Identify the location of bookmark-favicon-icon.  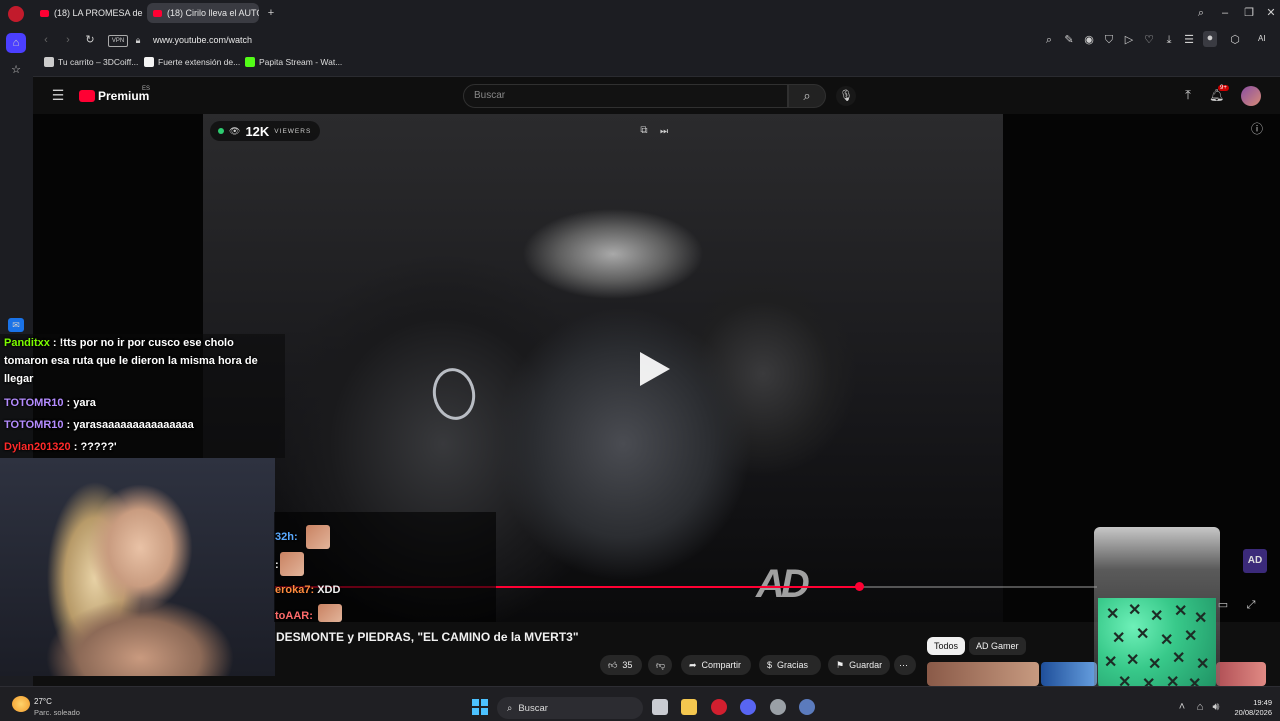
(250, 62).